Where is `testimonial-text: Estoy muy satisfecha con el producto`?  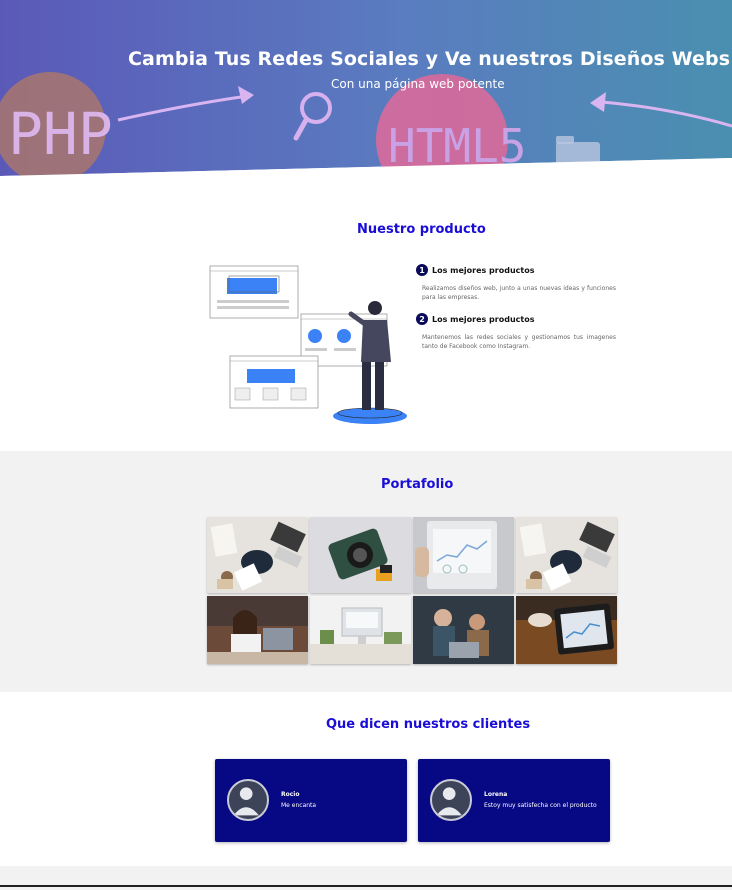
testimonial-text: Estoy muy satisfecha con el producto is located at coordinates (540, 805).